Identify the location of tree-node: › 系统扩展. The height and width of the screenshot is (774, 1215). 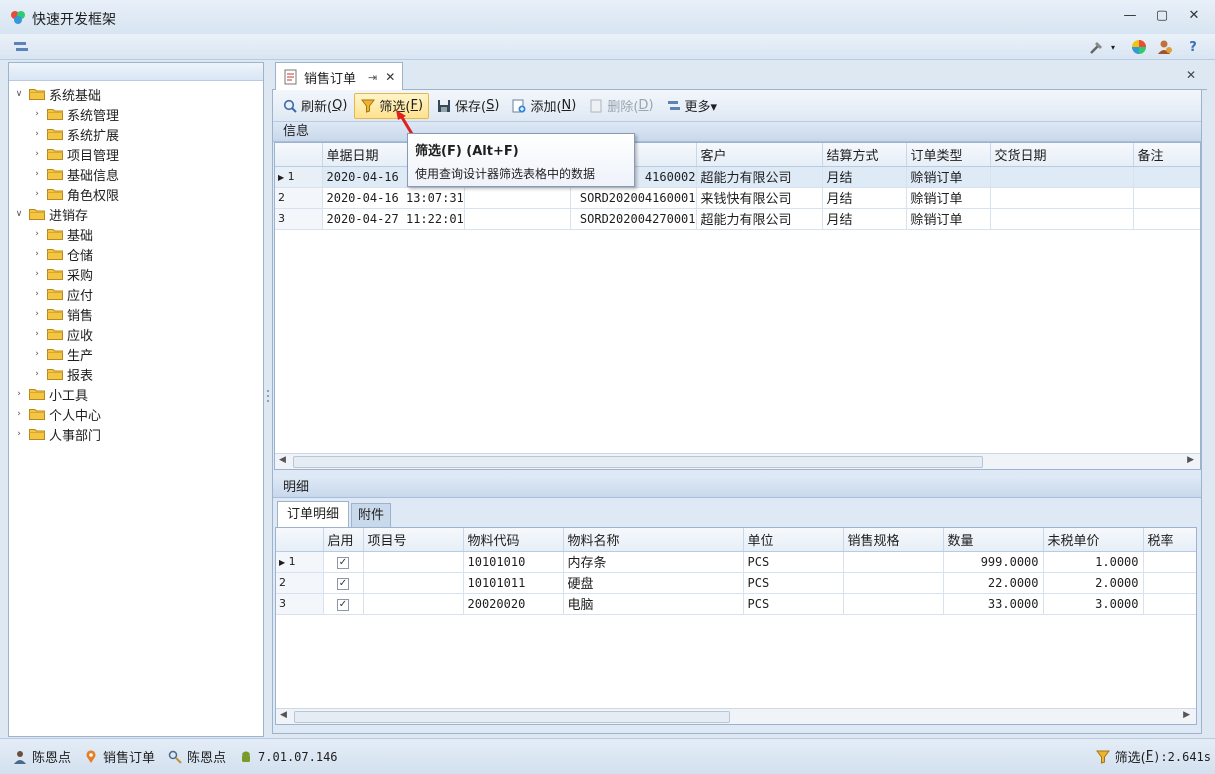
(137, 134).